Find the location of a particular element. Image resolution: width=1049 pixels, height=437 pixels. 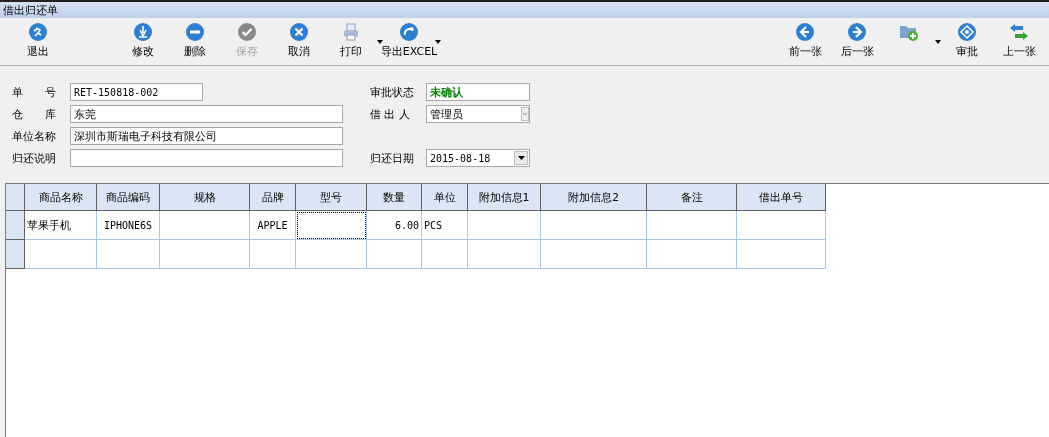

table-cell: APPLE is located at coordinates (272, 225).